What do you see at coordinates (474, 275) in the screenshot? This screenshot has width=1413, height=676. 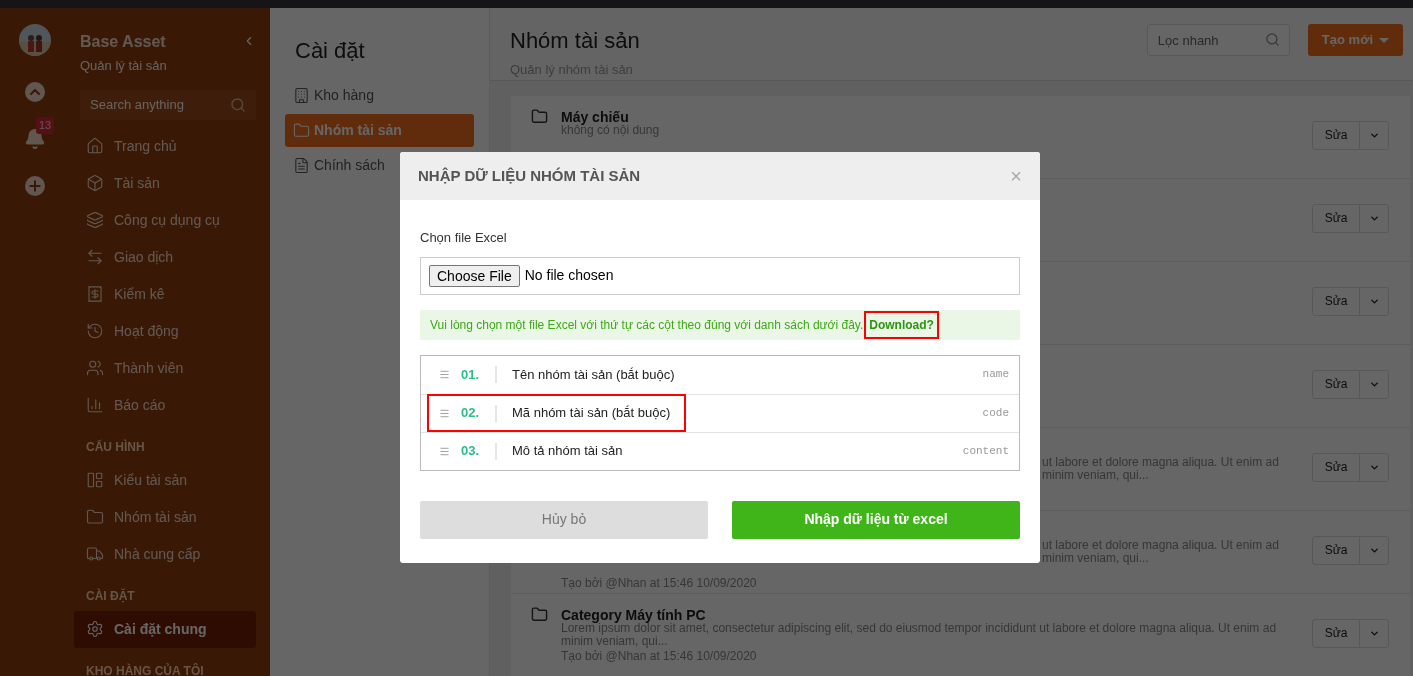 I see `choose-file-button: Choose File` at bounding box center [474, 275].